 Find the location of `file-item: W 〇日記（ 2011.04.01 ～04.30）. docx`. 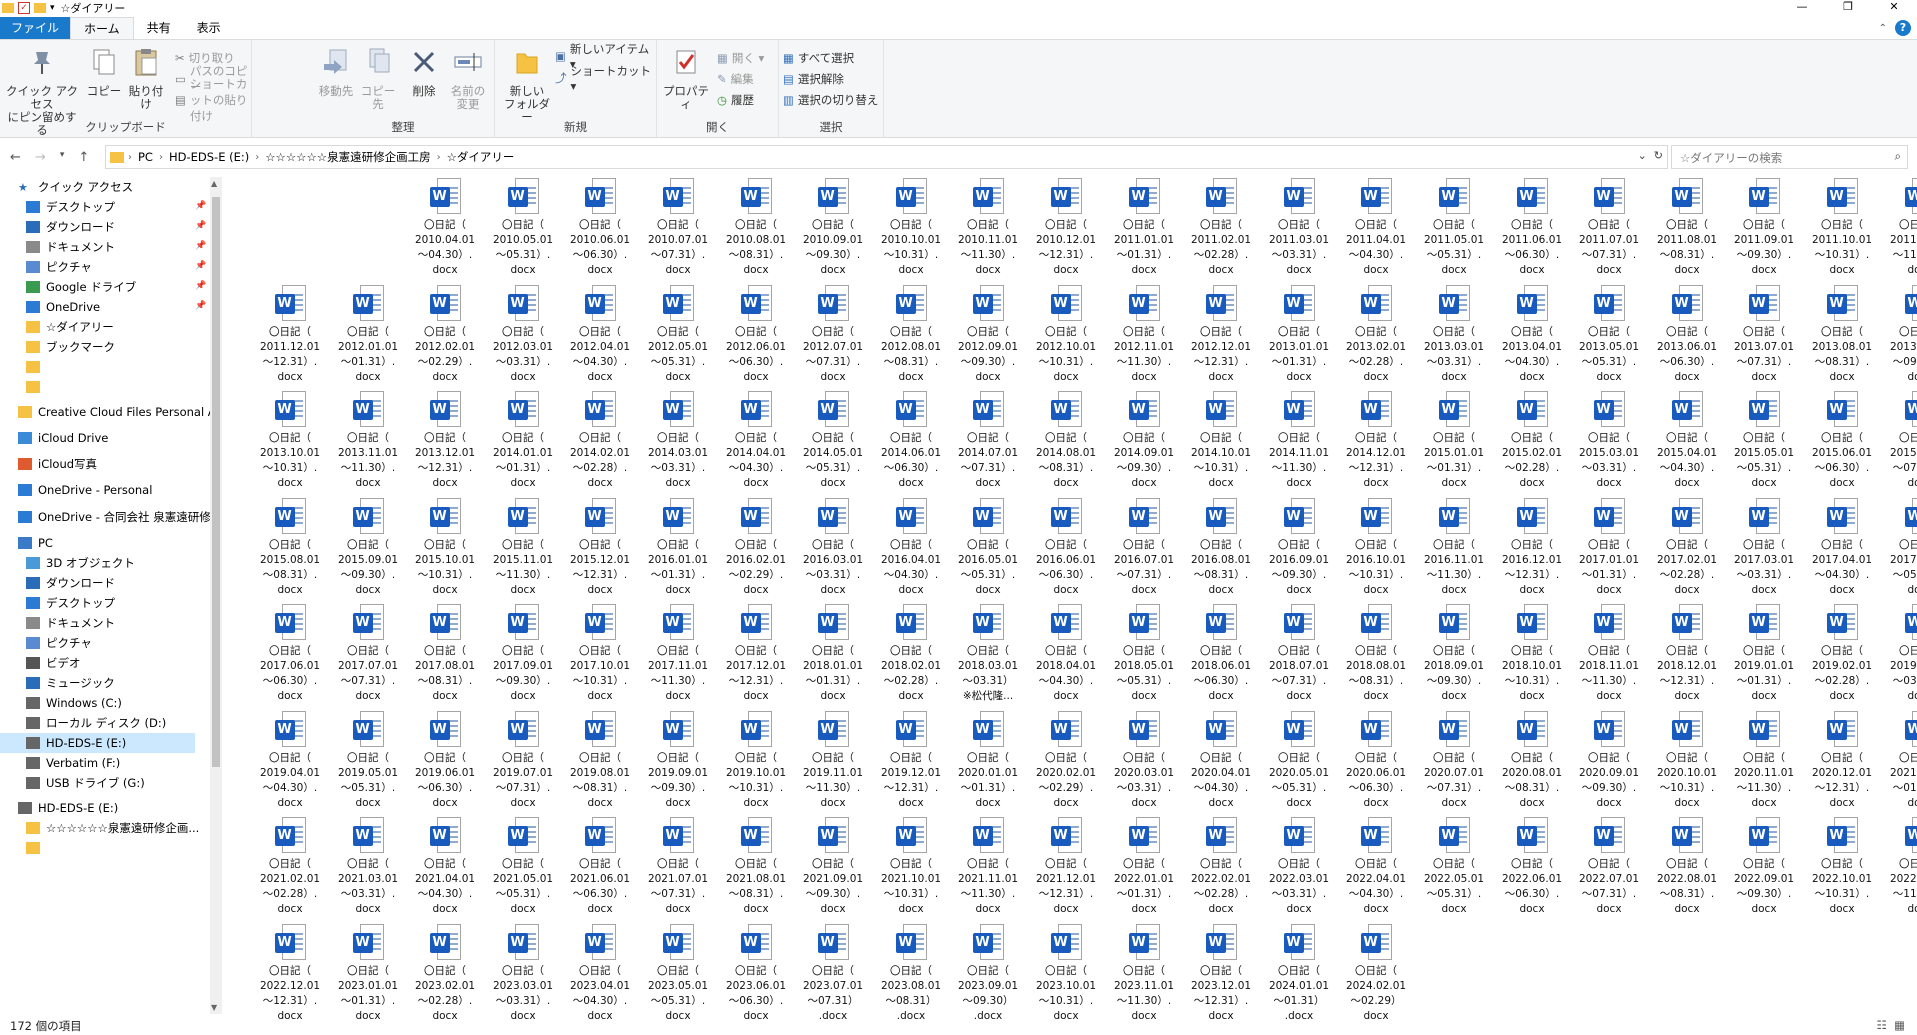

file-item: W 〇日記（ 2011.04.01 ～04.30）. docx is located at coordinates (1376, 228).